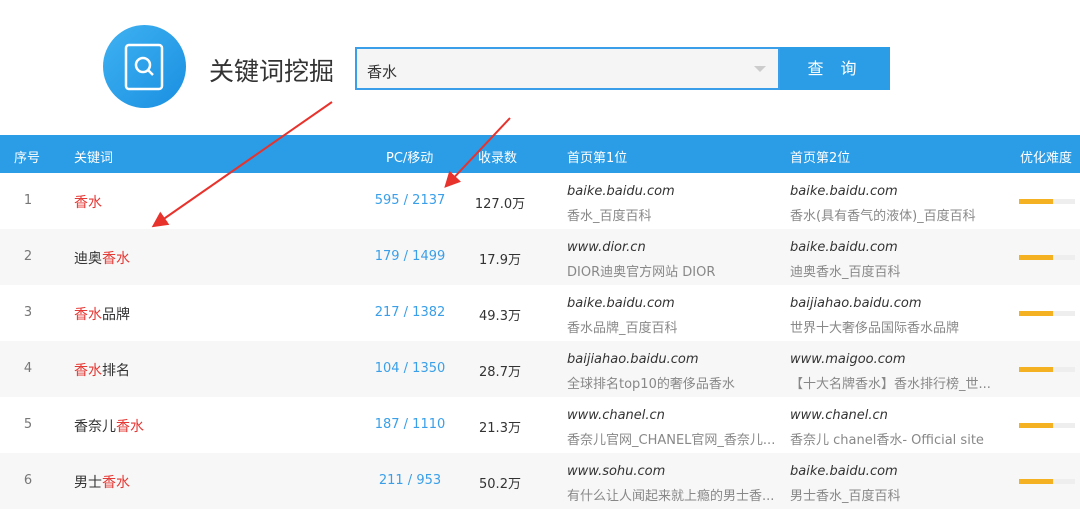 The image size is (1080, 513). Describe the element at coordinates (641, 270) in the screenshot. I see `rank1-title: DIOR迪奥官方网站 DIOR` at that location.